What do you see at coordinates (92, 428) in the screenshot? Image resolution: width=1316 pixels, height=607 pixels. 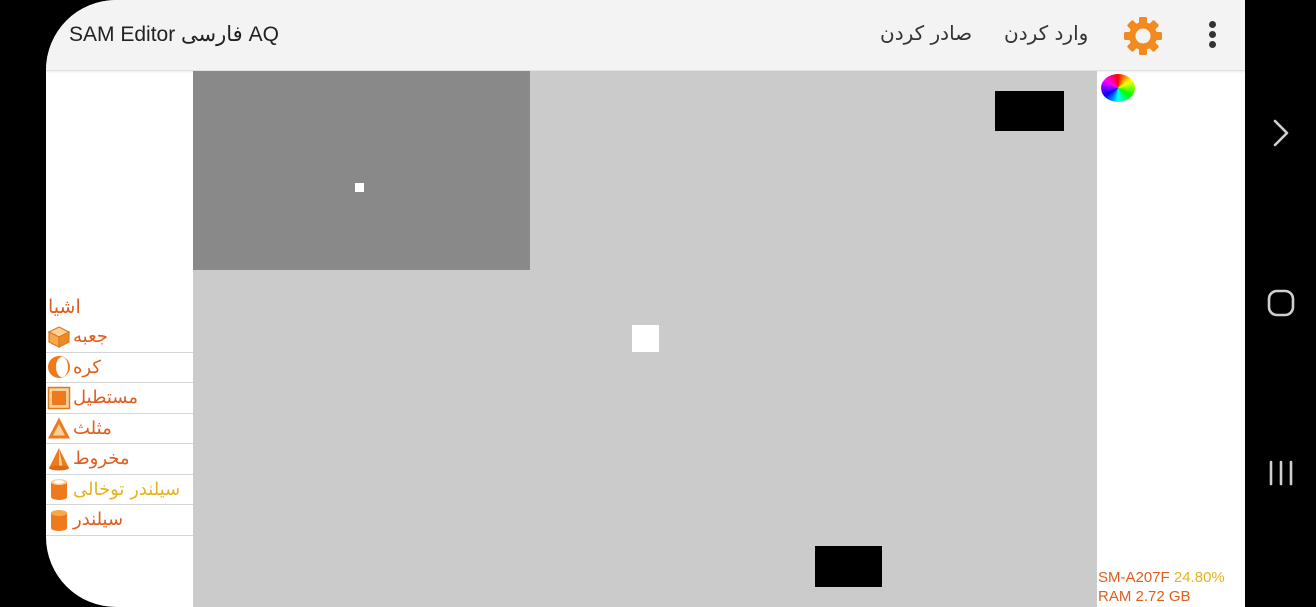 I see `object-label: مثلث` at bounding box center [92, 428].